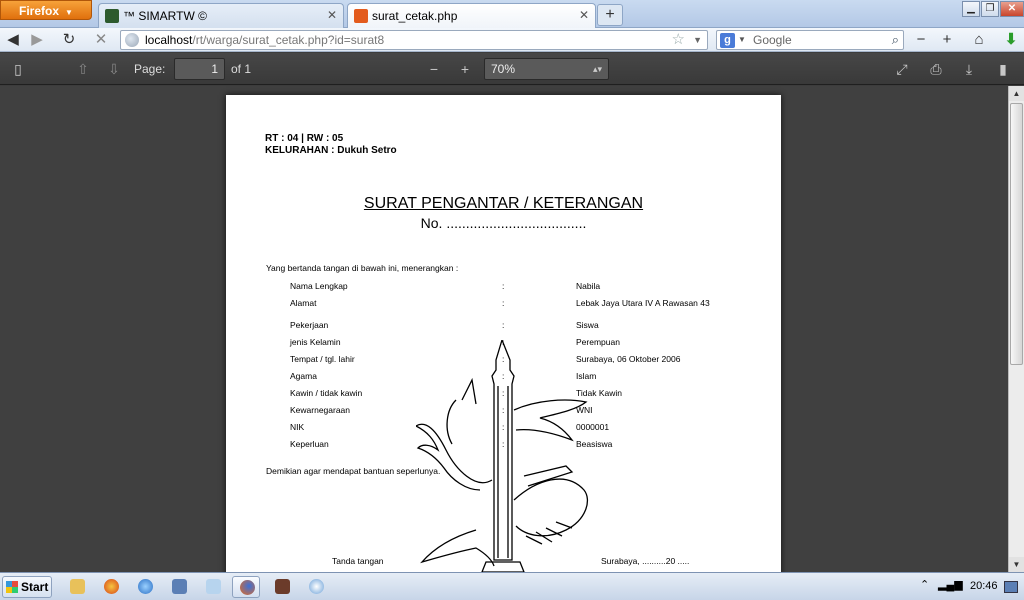 The height and width of the screenshot is (600, 1024). Describe the element at coordinates (434, 69) in the screenshot. I see `zoom-out-button: −` at that location.